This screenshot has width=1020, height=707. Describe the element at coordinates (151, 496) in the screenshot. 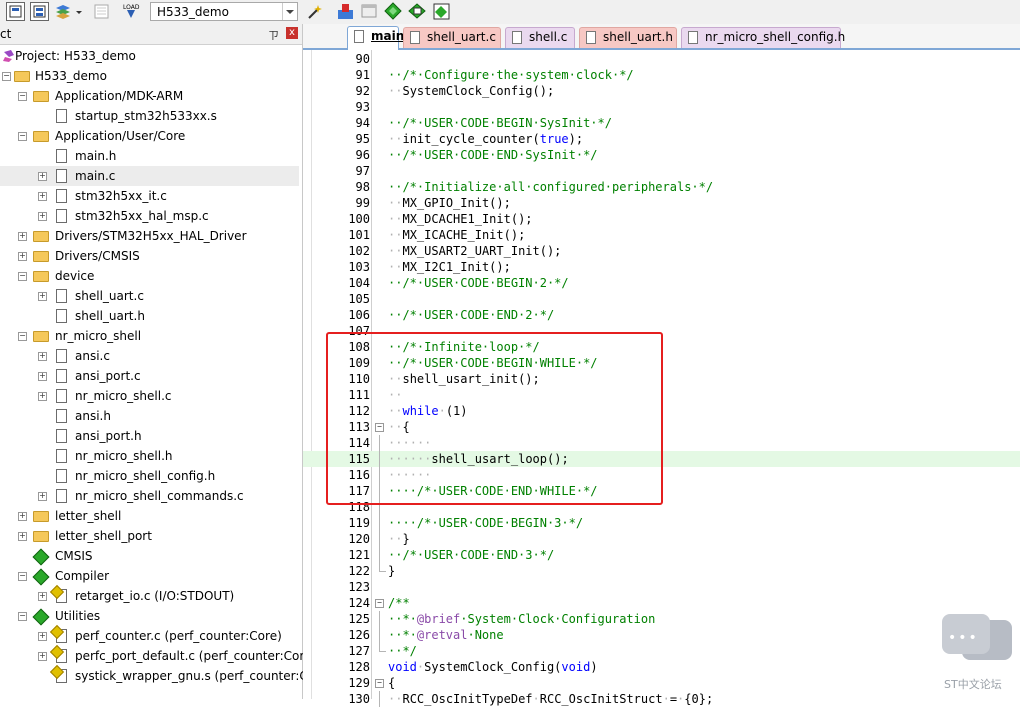

I see `tree-item-file: + nr_micro_shell_commands.c` at that location.